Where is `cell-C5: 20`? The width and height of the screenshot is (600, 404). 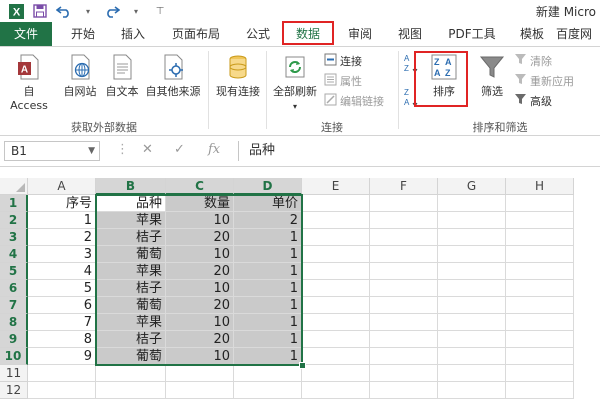
cell-C5: 20 is located at coordinates (200, 271).